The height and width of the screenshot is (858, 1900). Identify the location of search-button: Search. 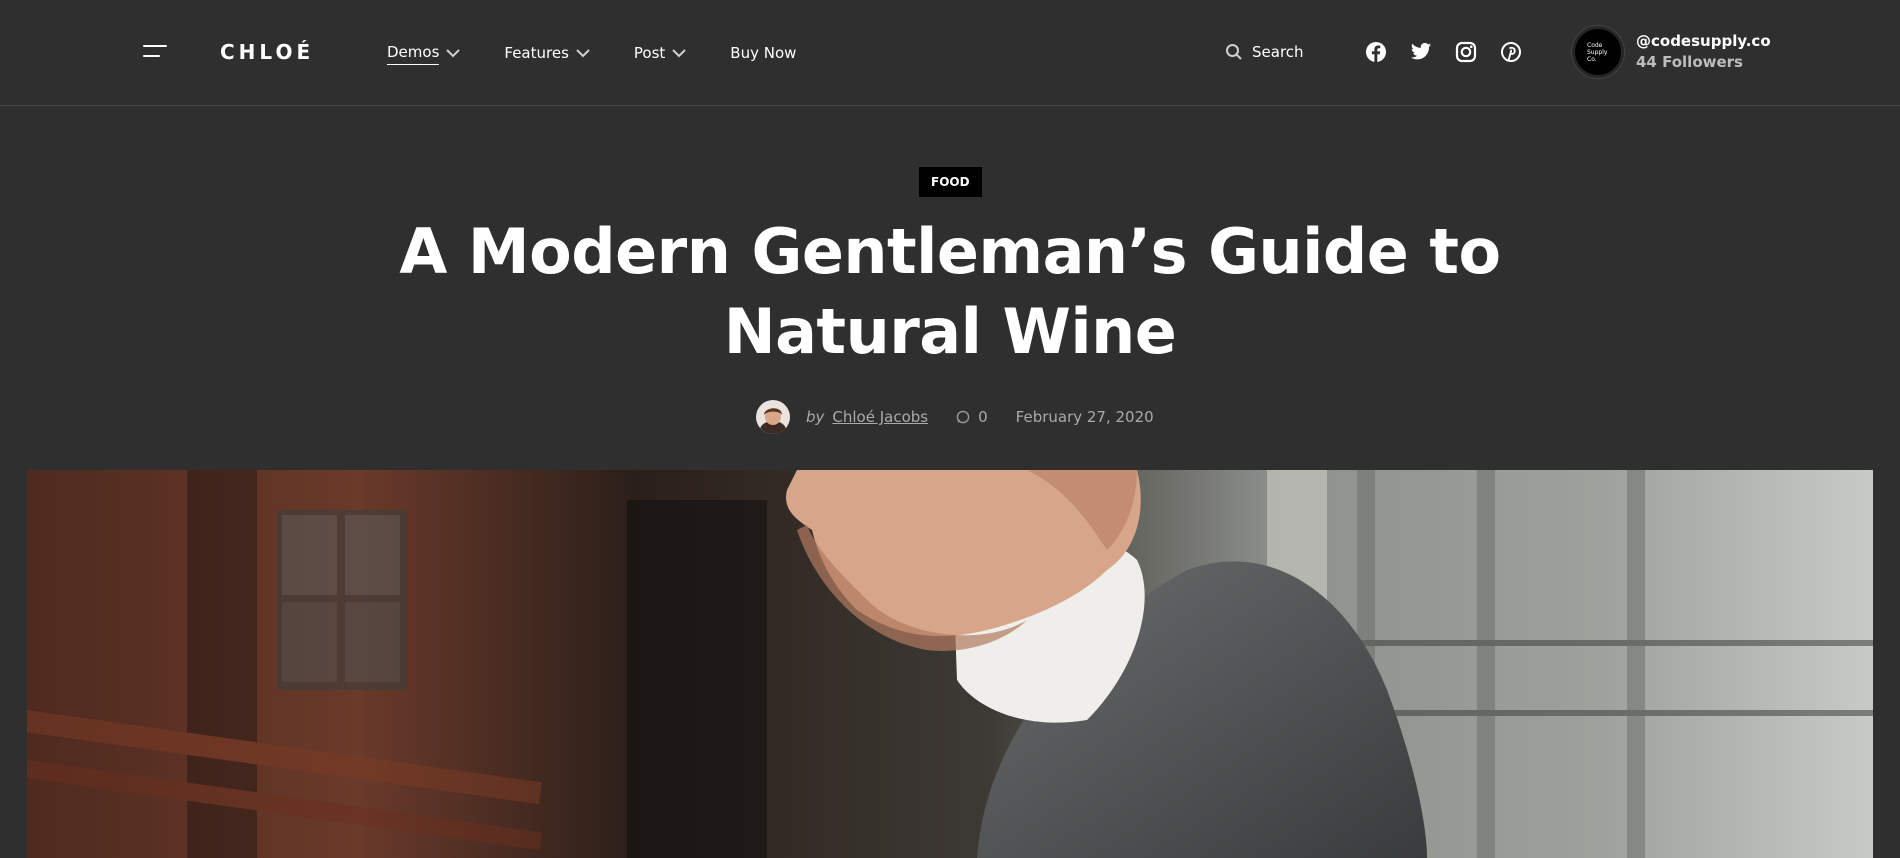
(1264, 52).